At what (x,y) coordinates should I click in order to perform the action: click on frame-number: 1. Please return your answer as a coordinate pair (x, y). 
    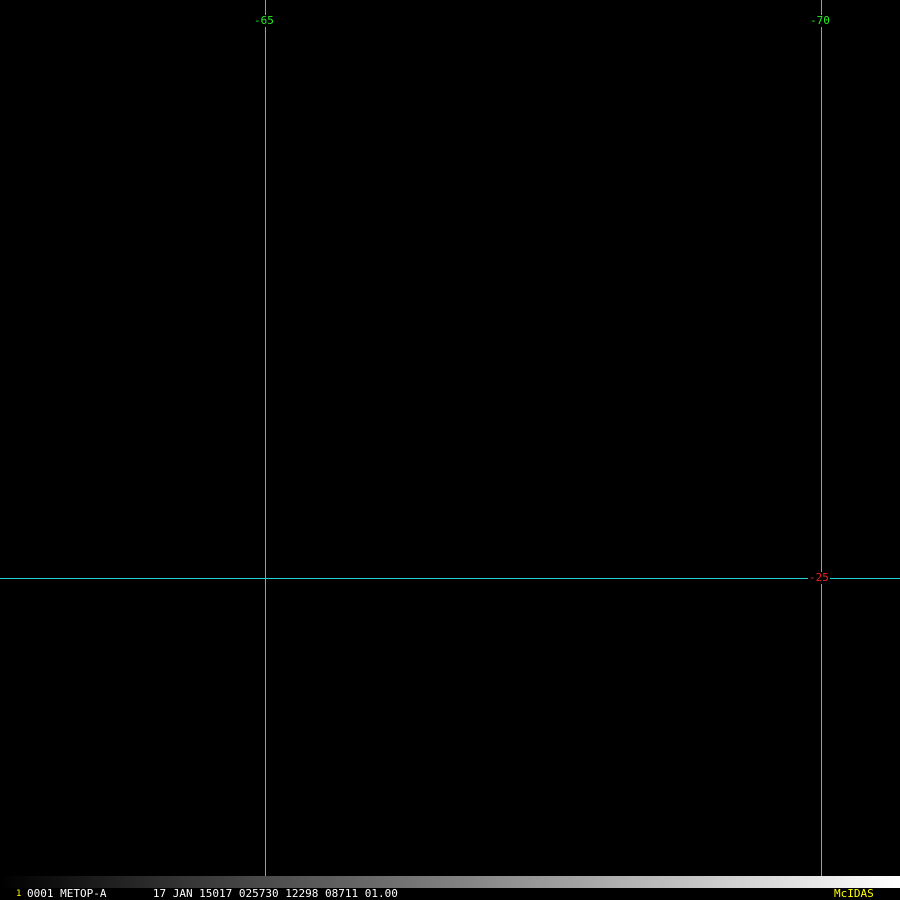
    Looking at the image, I should click on (19, 894).